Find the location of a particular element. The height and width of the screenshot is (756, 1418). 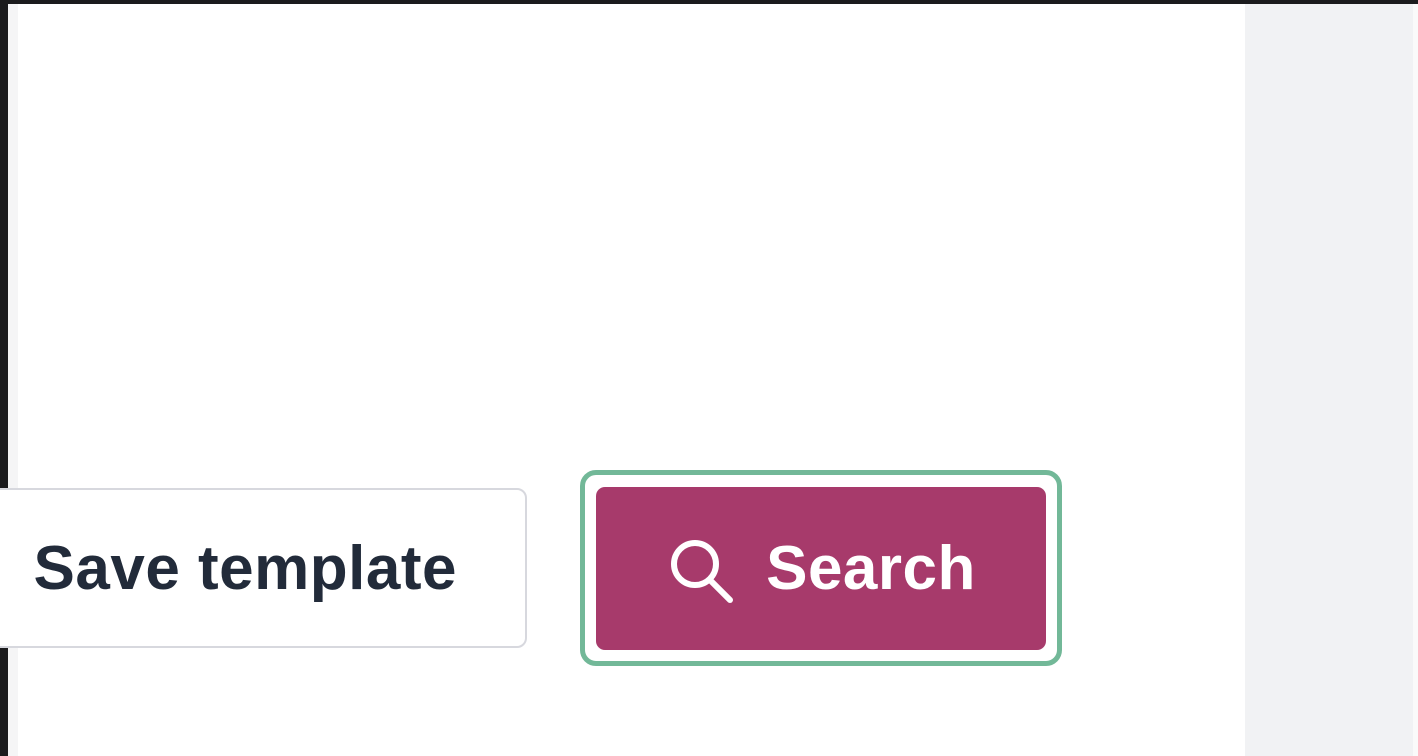

save-template-button: Save template is located at coordinates (263, 568).